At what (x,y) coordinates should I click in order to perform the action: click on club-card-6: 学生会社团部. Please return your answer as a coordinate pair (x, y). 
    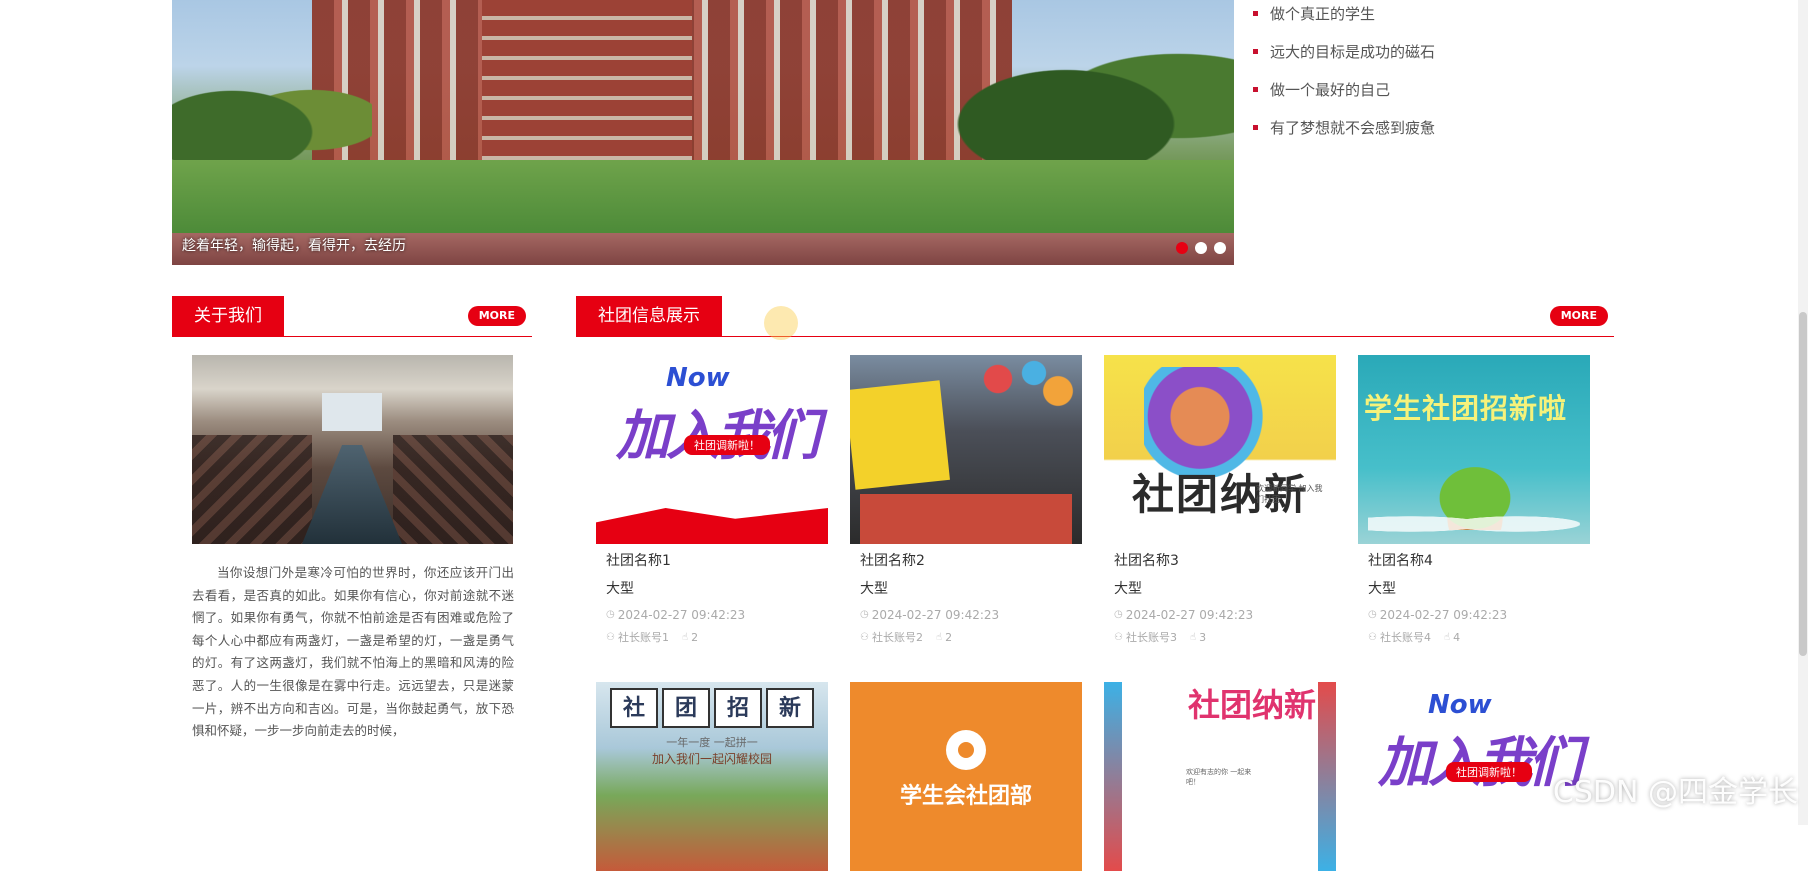
    Looking at the image, I should click on (966, 776).